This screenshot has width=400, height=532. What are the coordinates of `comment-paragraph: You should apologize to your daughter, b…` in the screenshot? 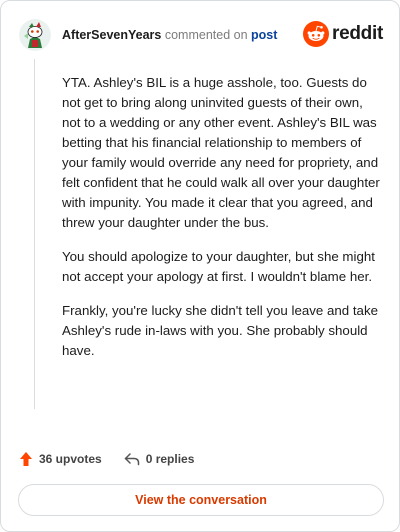 It's located at (218, 266).